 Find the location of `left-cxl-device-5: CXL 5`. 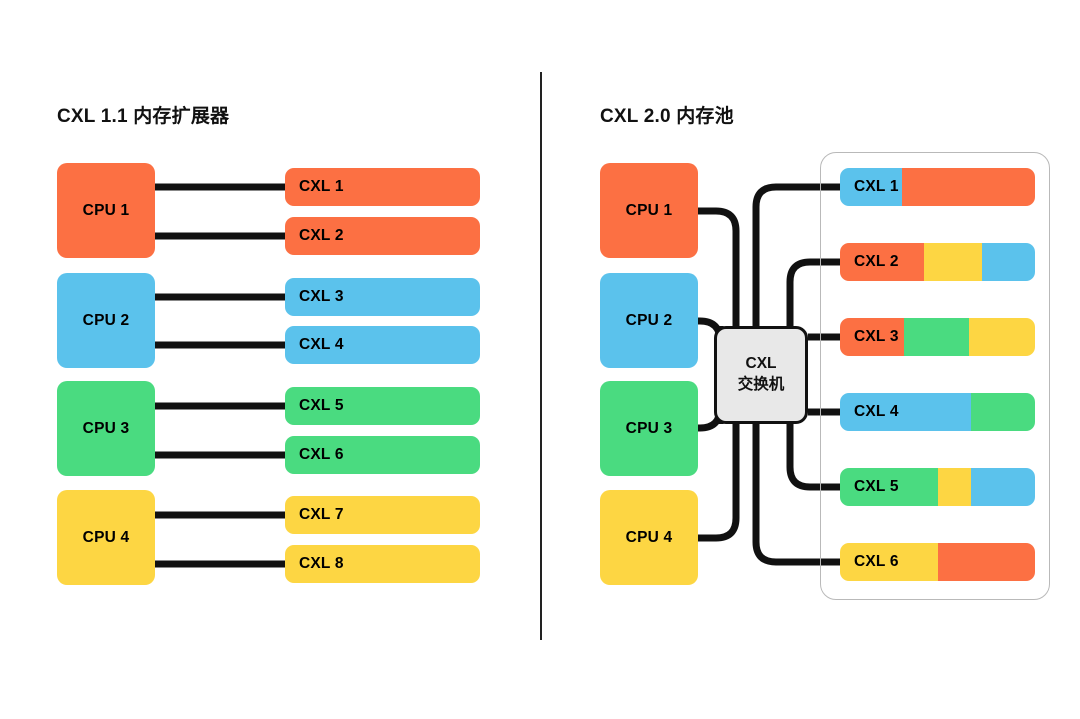

left-cxl-device-5: CXL 5 is located at coordinates (382, 406).